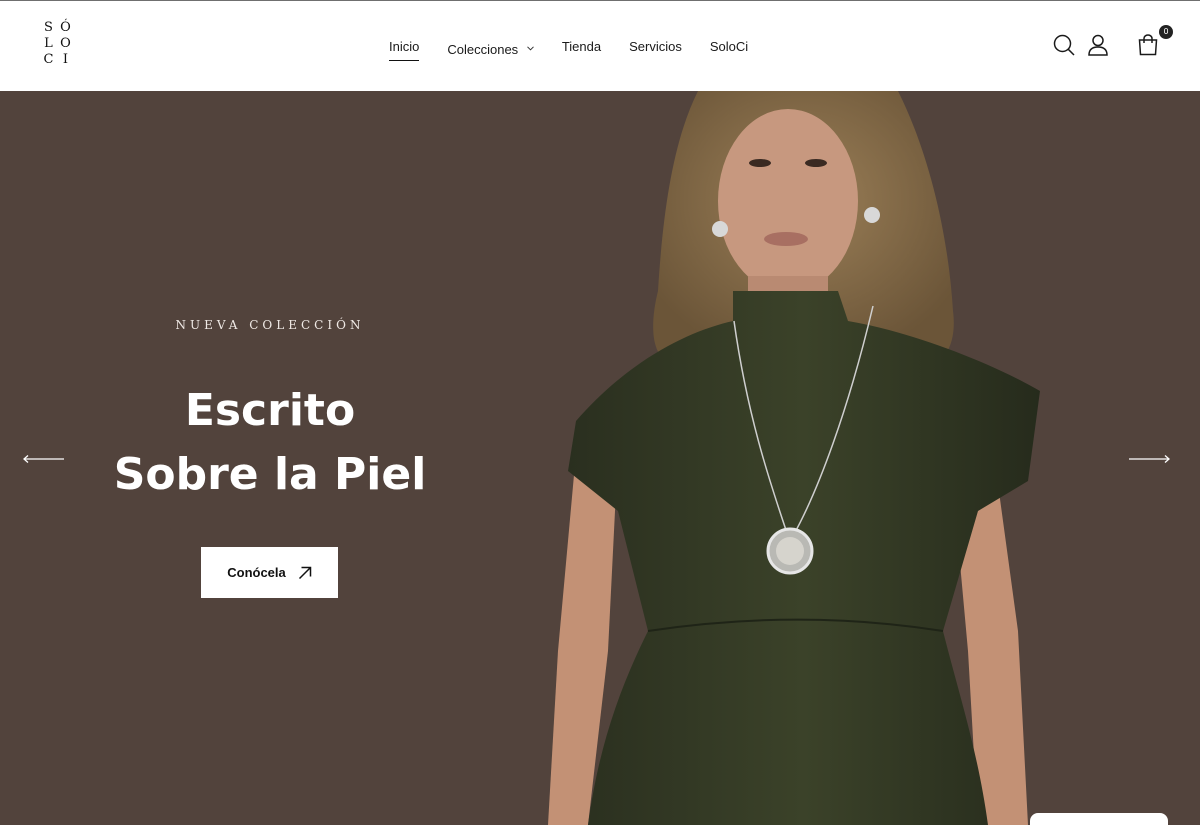  What do you see at coordinates (48, 27) in the screenshot?
I see `logo-letter: S` at bounding box center [48, 27].